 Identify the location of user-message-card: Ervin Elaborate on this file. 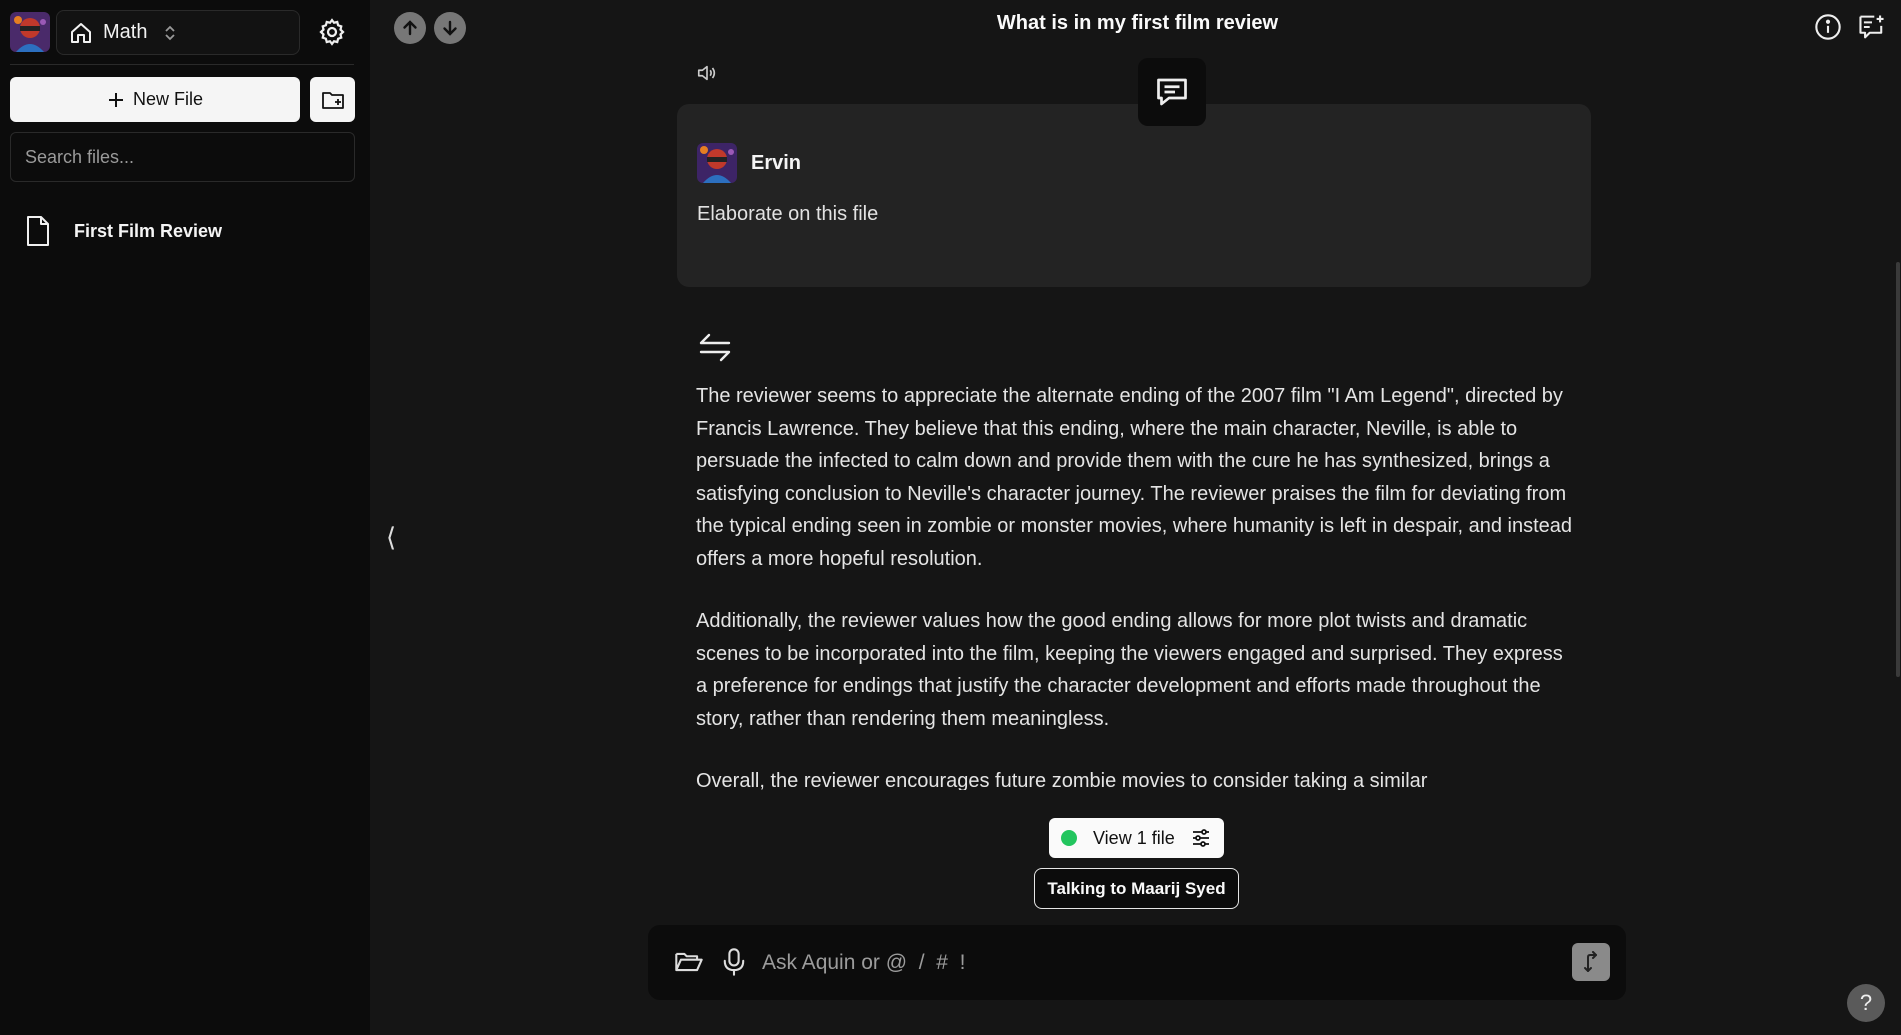
(1134, 195).